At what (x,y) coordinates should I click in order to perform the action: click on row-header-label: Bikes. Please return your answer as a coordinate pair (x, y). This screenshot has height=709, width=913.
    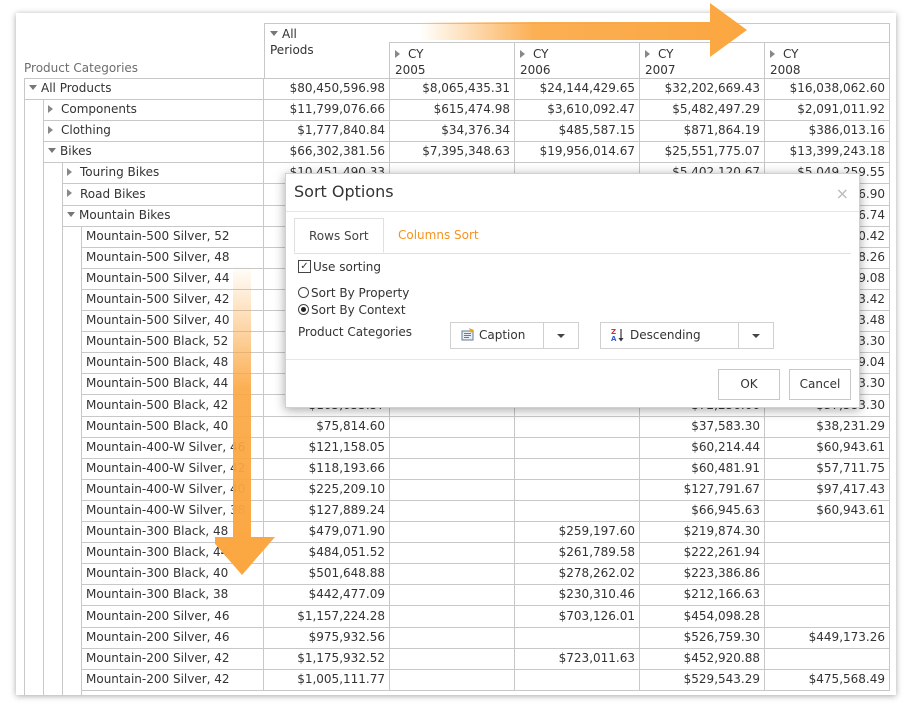
    Looking at the image, I should click on (76, 151).